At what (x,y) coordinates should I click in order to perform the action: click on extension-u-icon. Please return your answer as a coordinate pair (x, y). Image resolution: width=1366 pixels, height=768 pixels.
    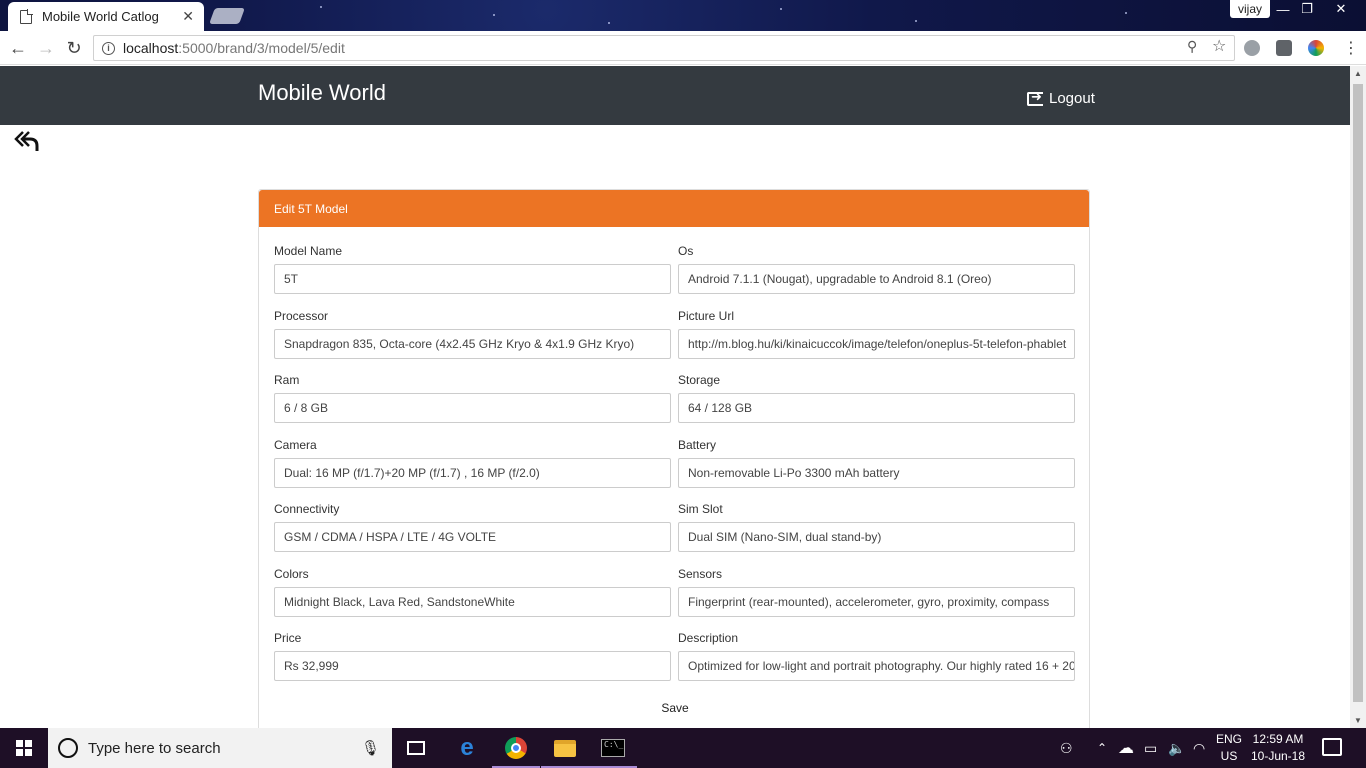
    Looking at the image, I should click on (1284, 48).